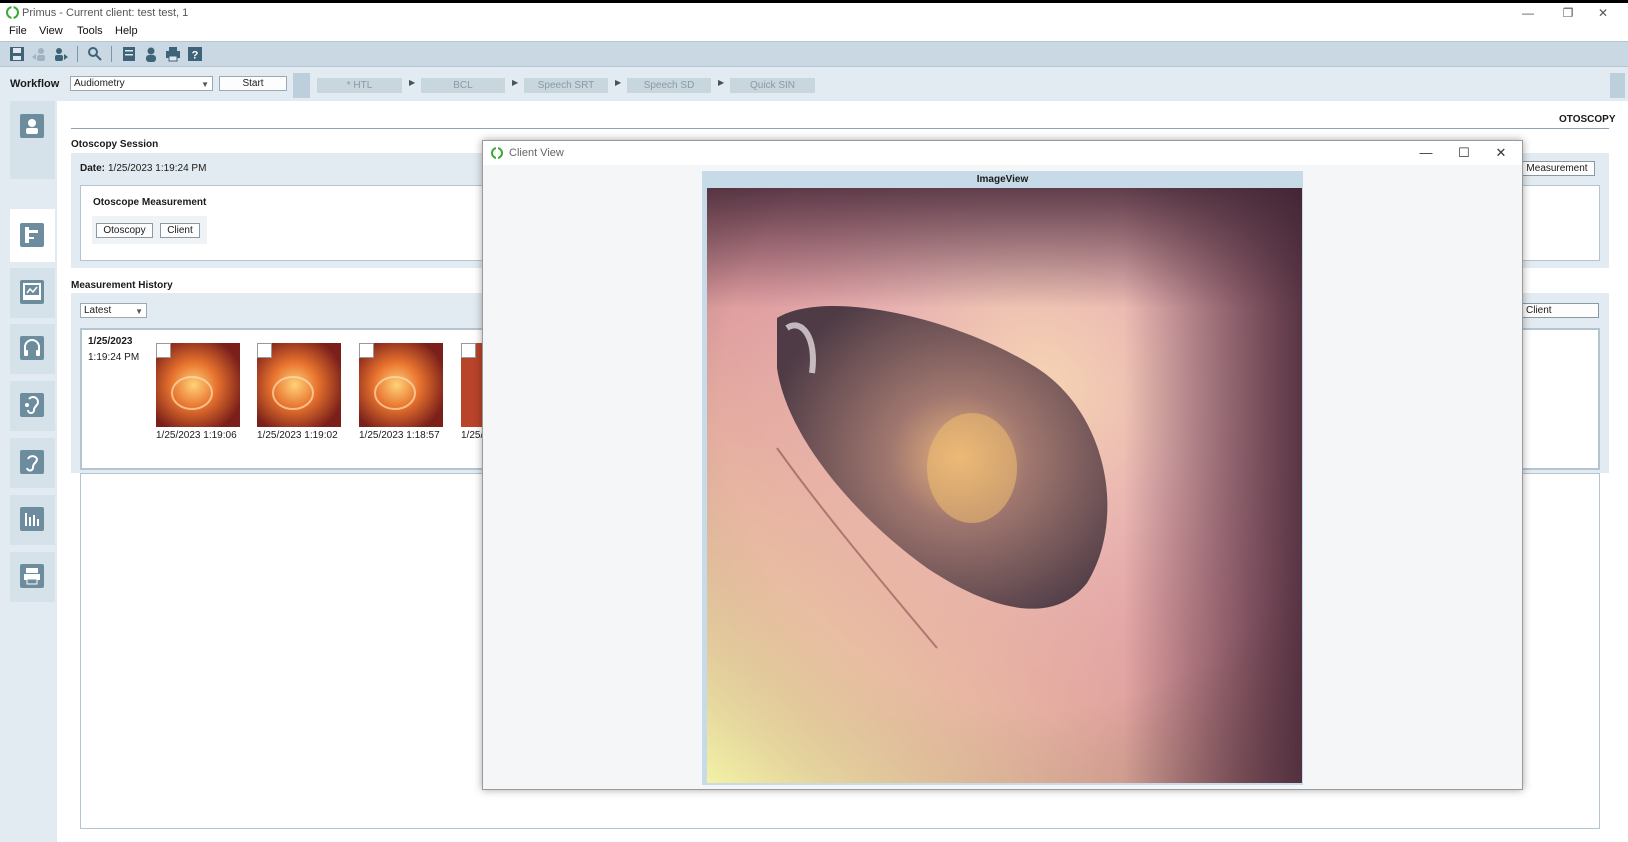 The width and height of the screenshot is (1628, 842). I want to click on sidebar-item-otoscope, so click(32, 235).